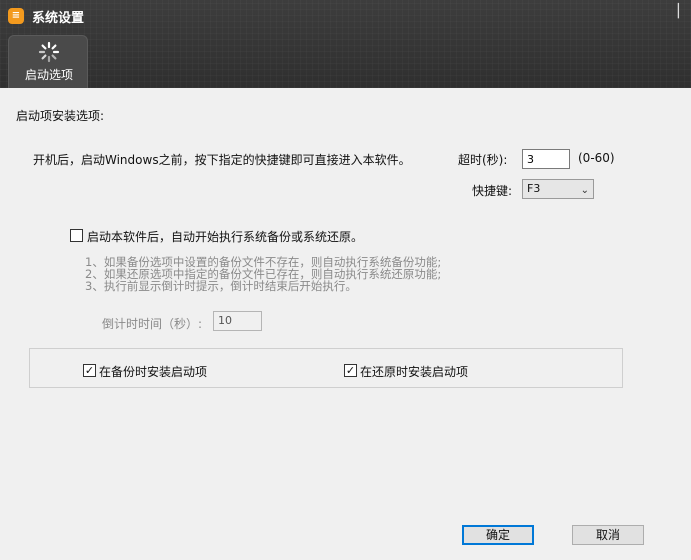 This screenshot has height=560, width=691. Describe the element at coordinates (498, 535) in the screenshot. I see `ok-button: 确定` at that location.